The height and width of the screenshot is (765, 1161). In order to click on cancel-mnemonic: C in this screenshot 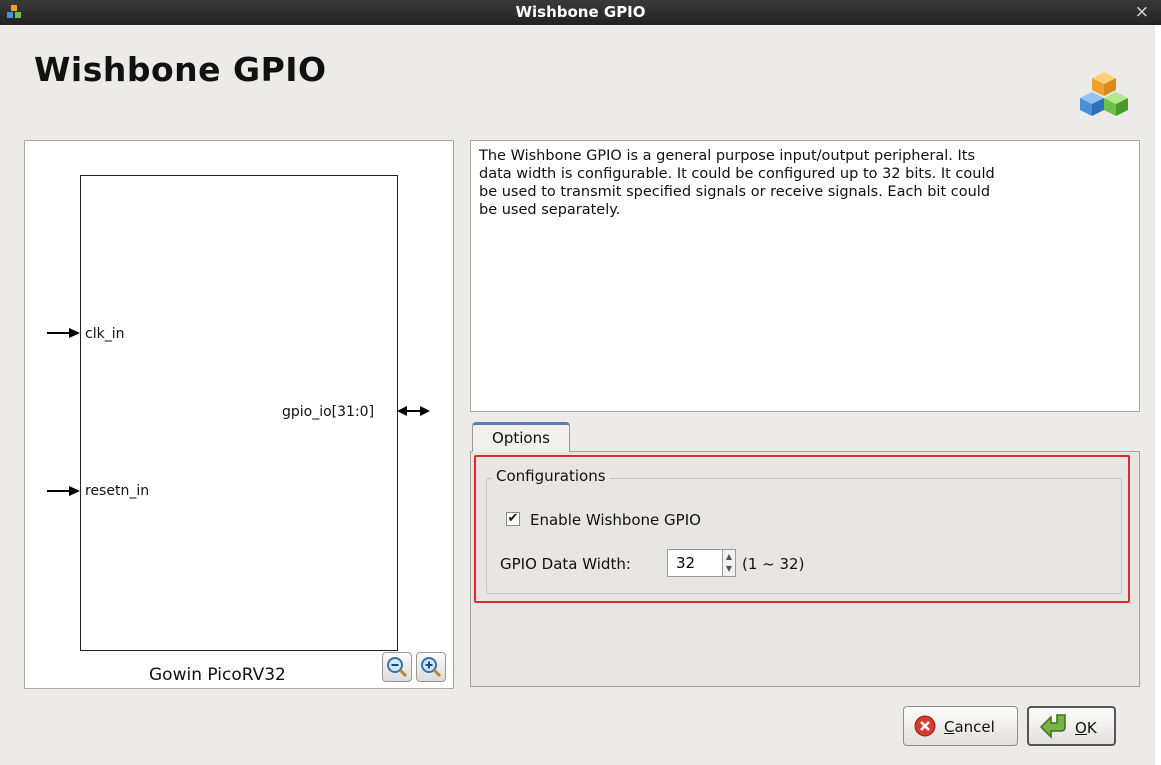, I will do `click(949, 727)`.